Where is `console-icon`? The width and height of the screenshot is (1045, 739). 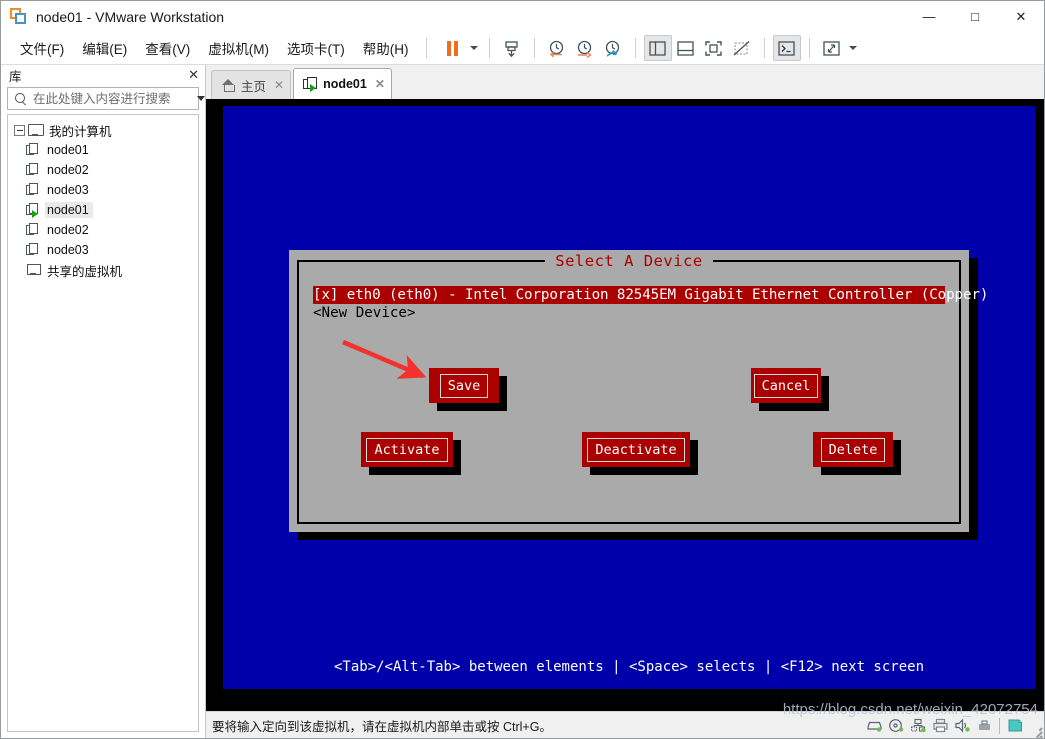
console-icon is located at coordinates (786, 48).